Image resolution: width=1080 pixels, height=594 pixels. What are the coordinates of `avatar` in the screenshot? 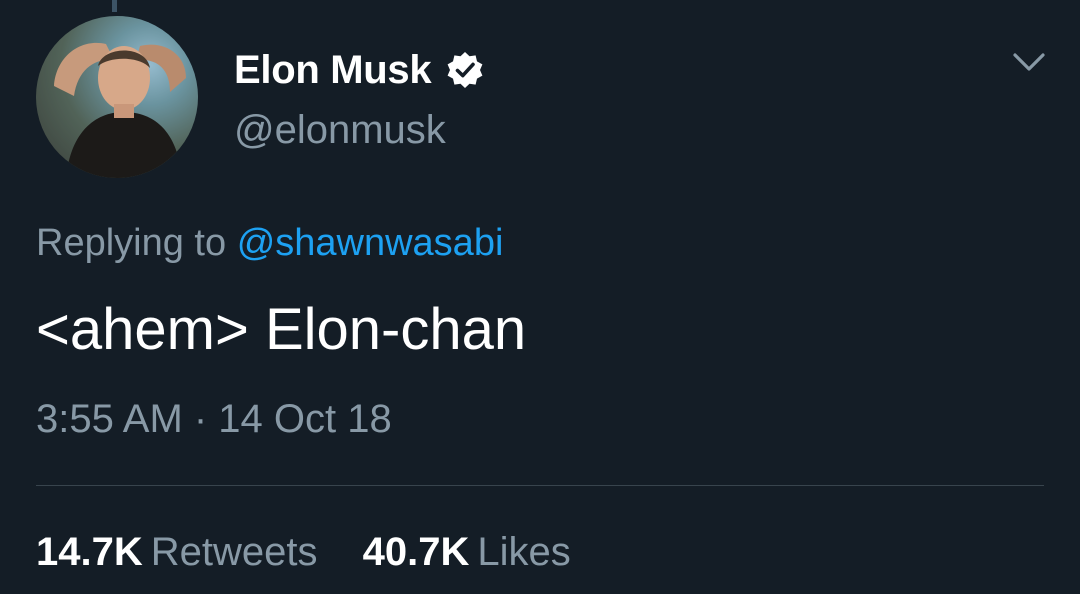 It's located at (117, 97).